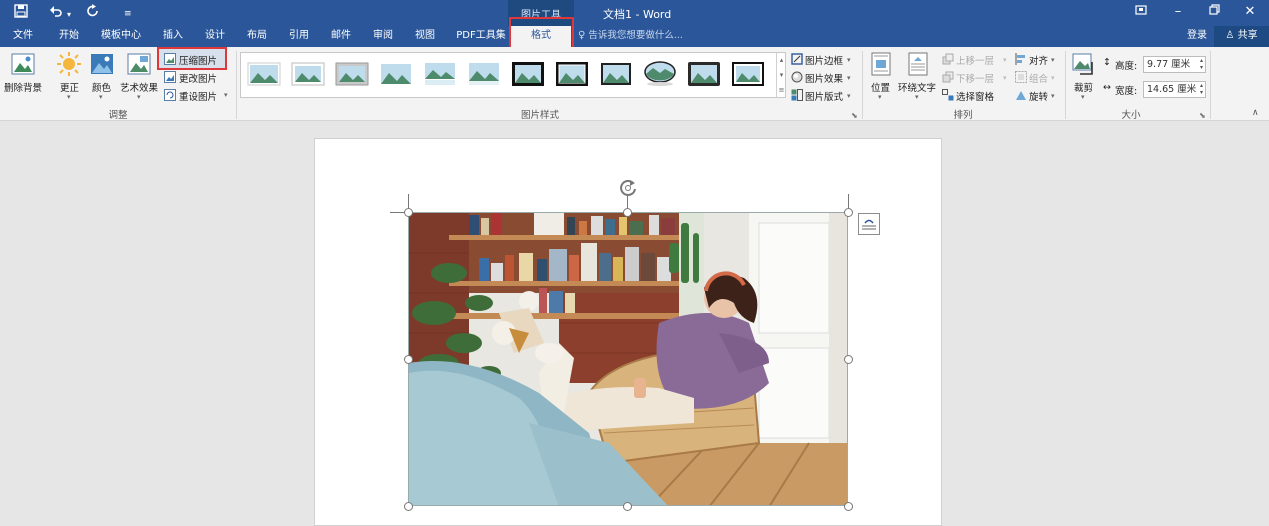 Image resolution: width=1269 pixels, height=526 pixels. What do you see at coordinates (93, 13) in the screenshot?
I see `redo-icon` at bounding box center [93, 13].